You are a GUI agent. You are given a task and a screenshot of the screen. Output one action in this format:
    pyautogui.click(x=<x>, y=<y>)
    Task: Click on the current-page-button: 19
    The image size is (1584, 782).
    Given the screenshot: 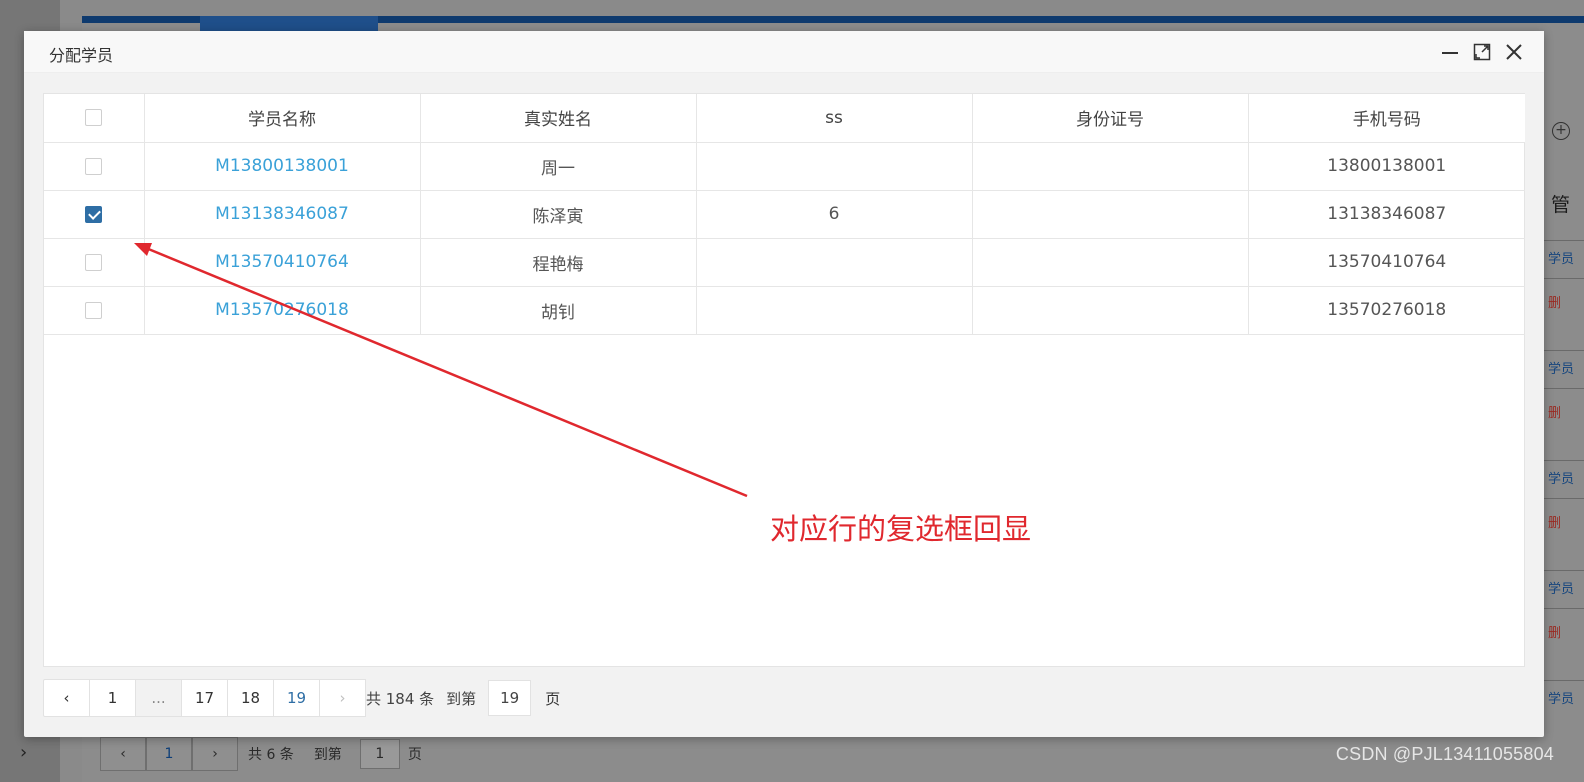 What is the action you would take?
    pyautogui.click(x=296, y=698)
    